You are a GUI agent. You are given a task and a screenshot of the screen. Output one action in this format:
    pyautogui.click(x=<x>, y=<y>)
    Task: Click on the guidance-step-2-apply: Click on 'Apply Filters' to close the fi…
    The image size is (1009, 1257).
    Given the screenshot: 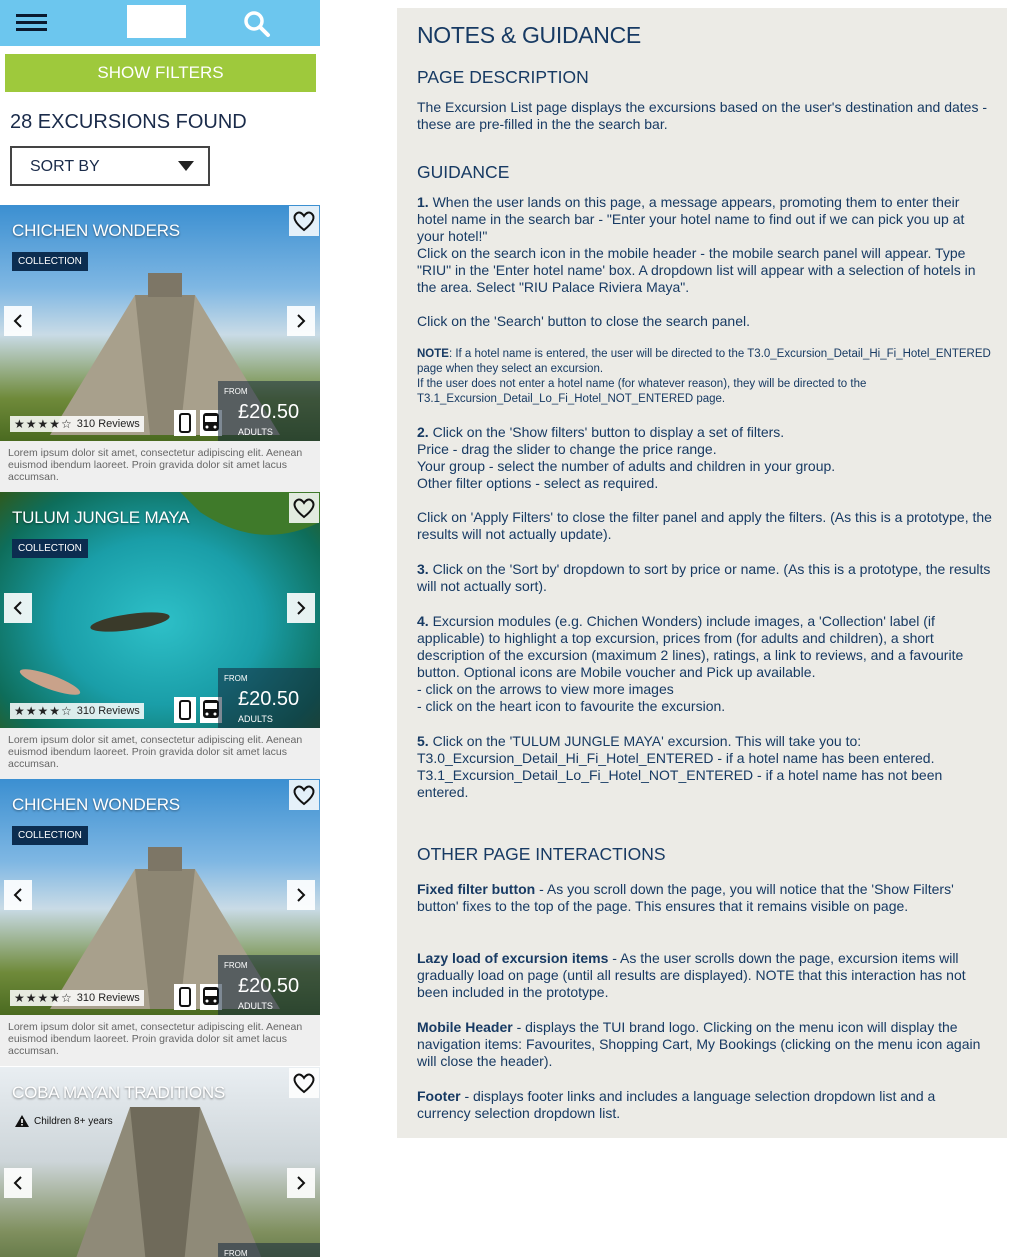 What is the action you would take?
    pyautogui.click(x=704, y=525)
    